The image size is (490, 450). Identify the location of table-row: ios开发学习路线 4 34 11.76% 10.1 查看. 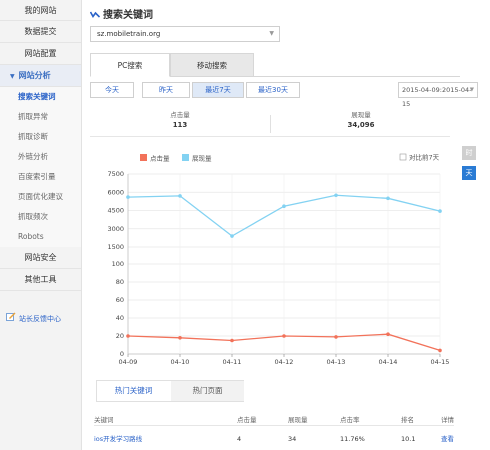
(274, 439).